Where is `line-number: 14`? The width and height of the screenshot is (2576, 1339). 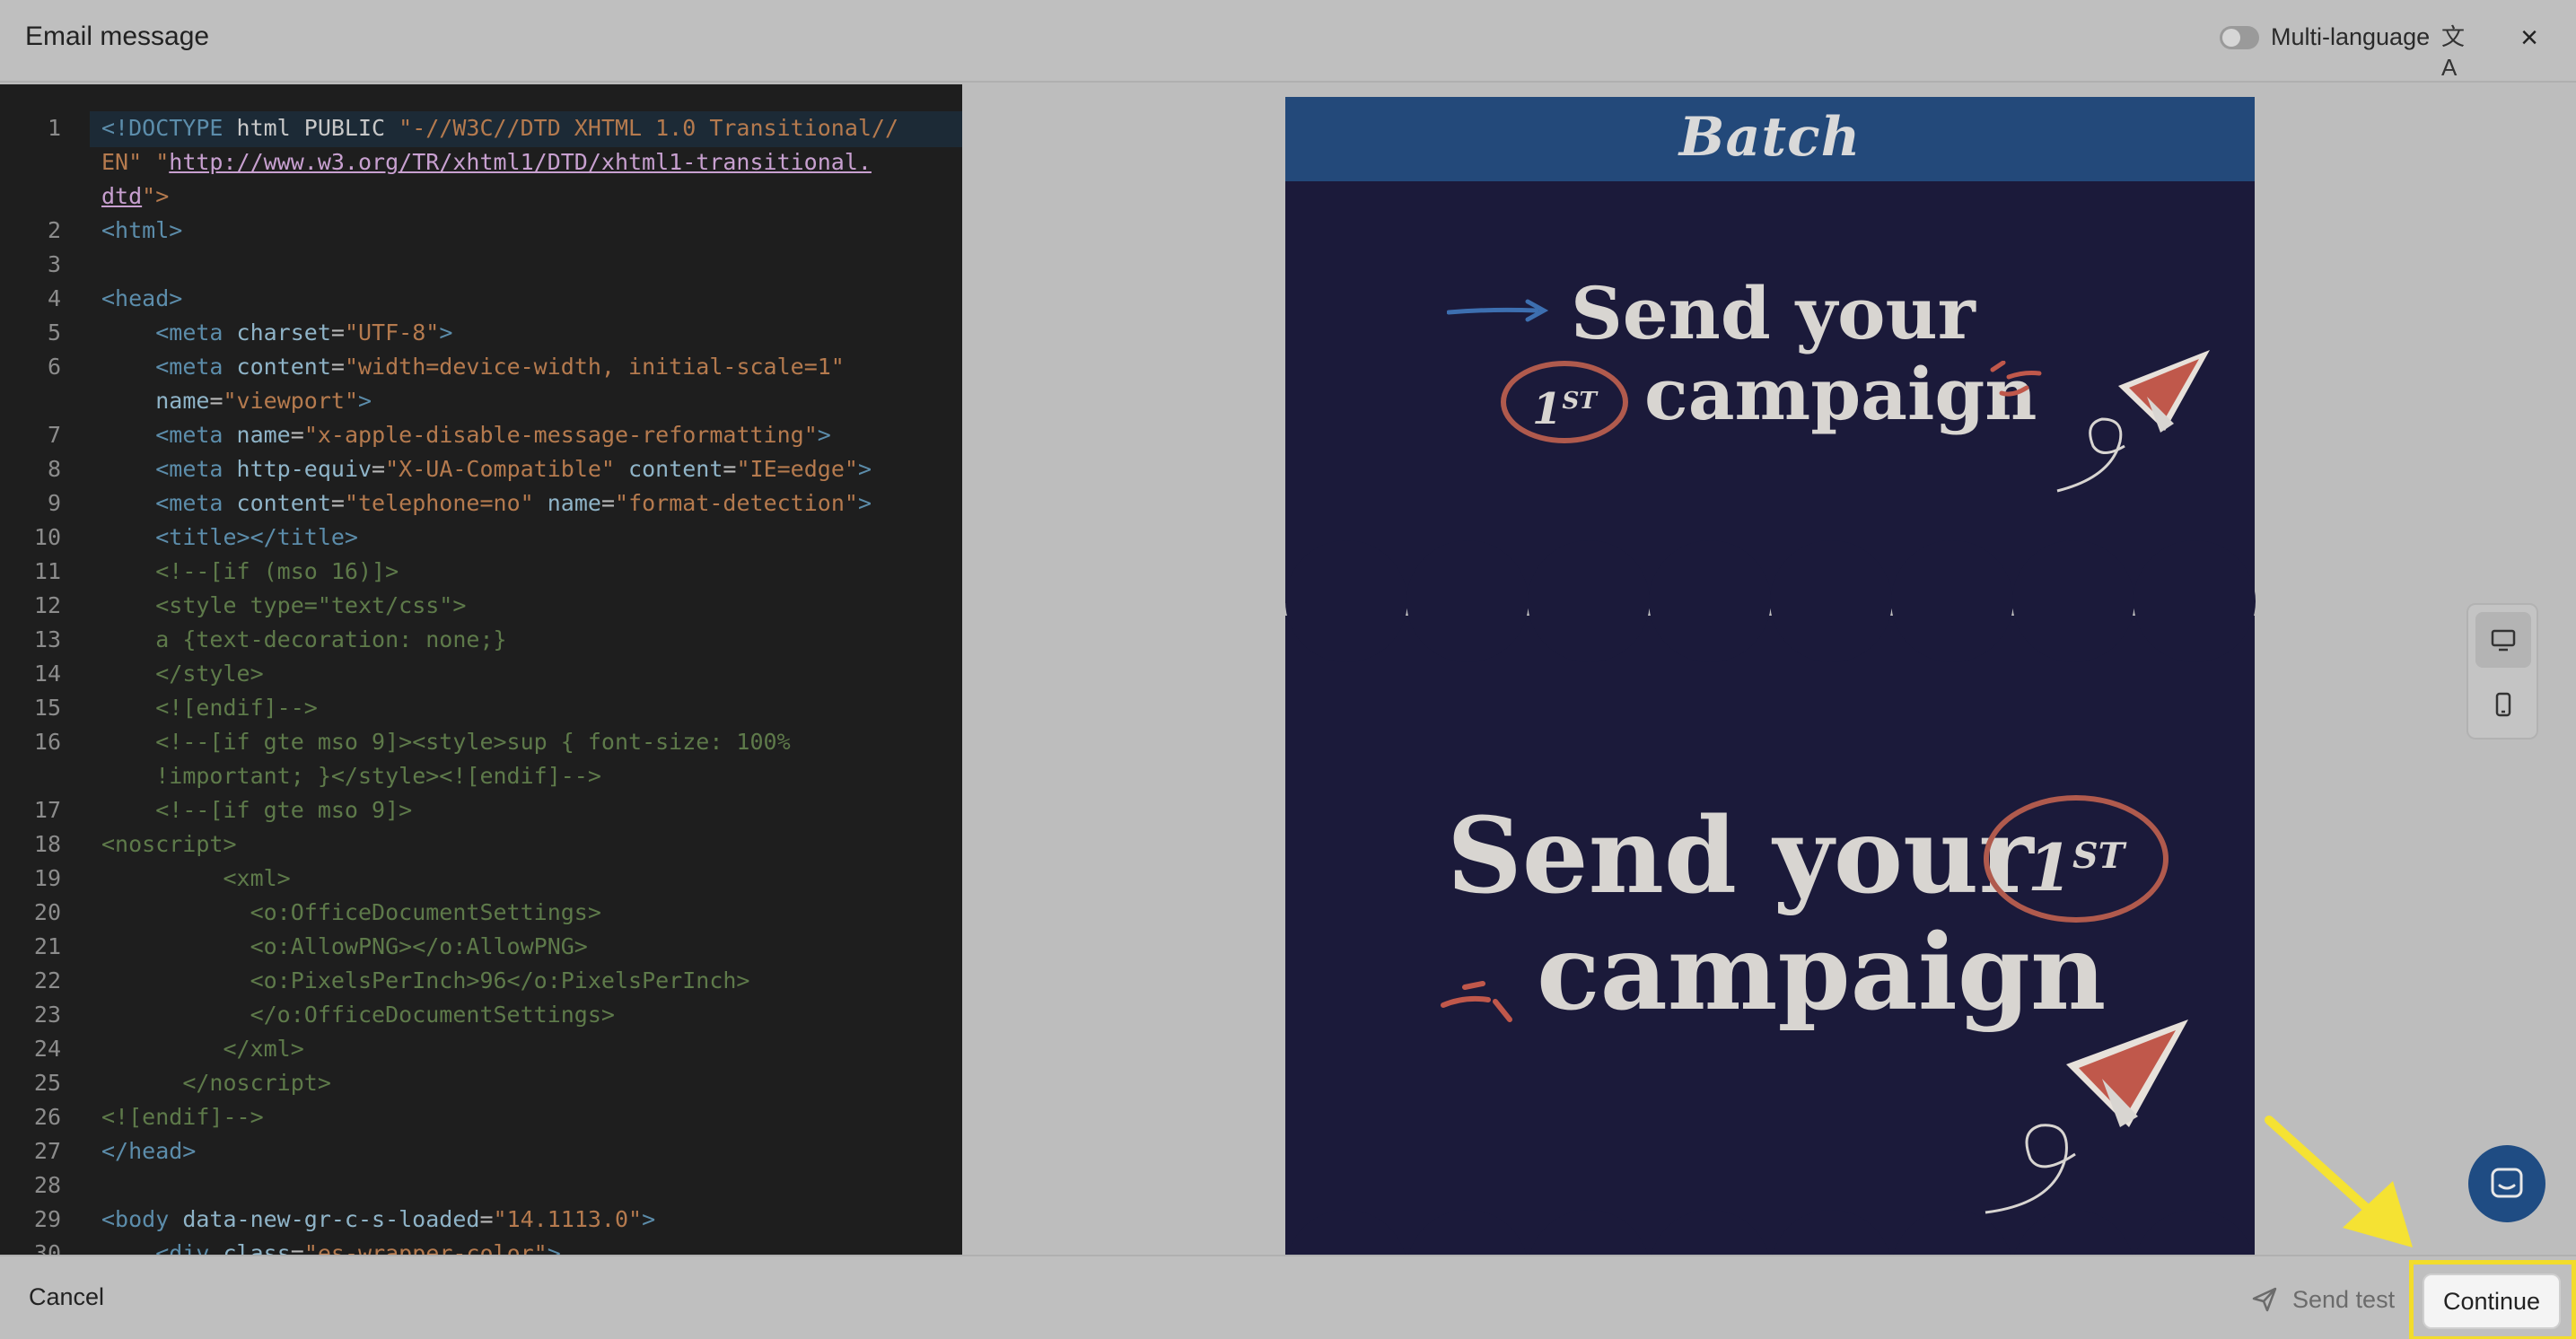
line-number: 14 is located at coordinates (47, 674).